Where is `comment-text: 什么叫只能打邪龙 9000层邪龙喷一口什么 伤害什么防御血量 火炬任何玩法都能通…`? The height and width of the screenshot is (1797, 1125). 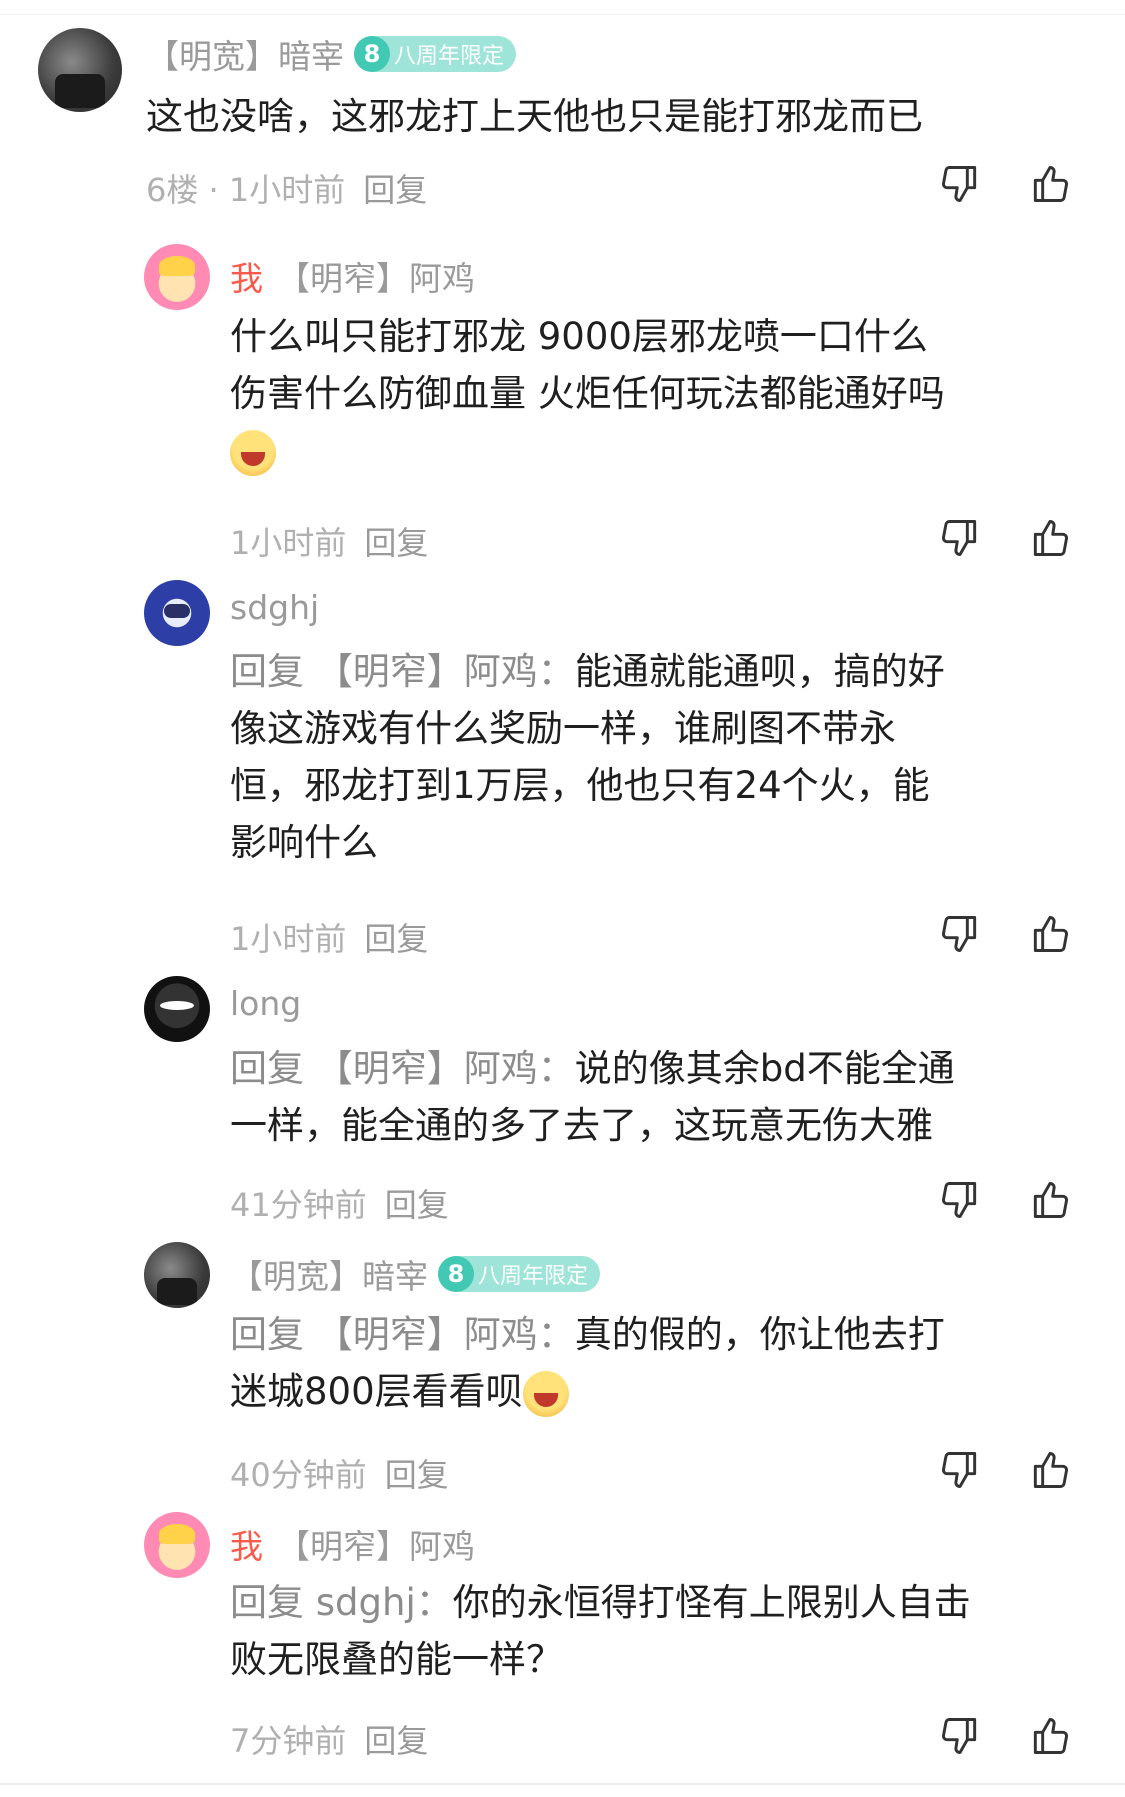
comment-text: 什么叫只能打邪龙 9000层邪龙喷一口什么 伤害什么防御血量 火炬任何玩法都能通… is located at coordinates (587, 393).